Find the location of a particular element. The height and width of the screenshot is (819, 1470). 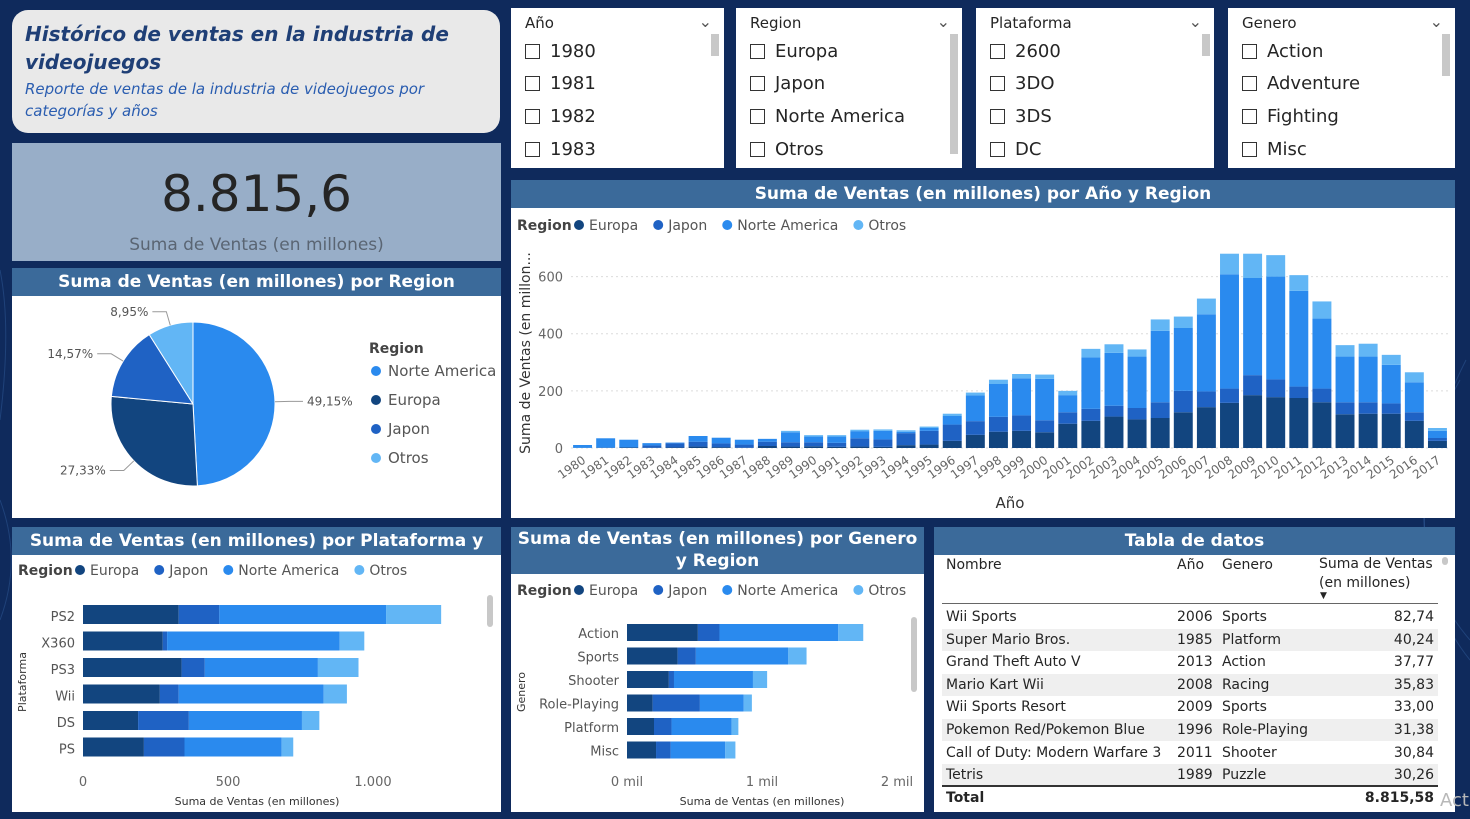

pie-data-label: 27,33% is located at coordinates (83, 471).